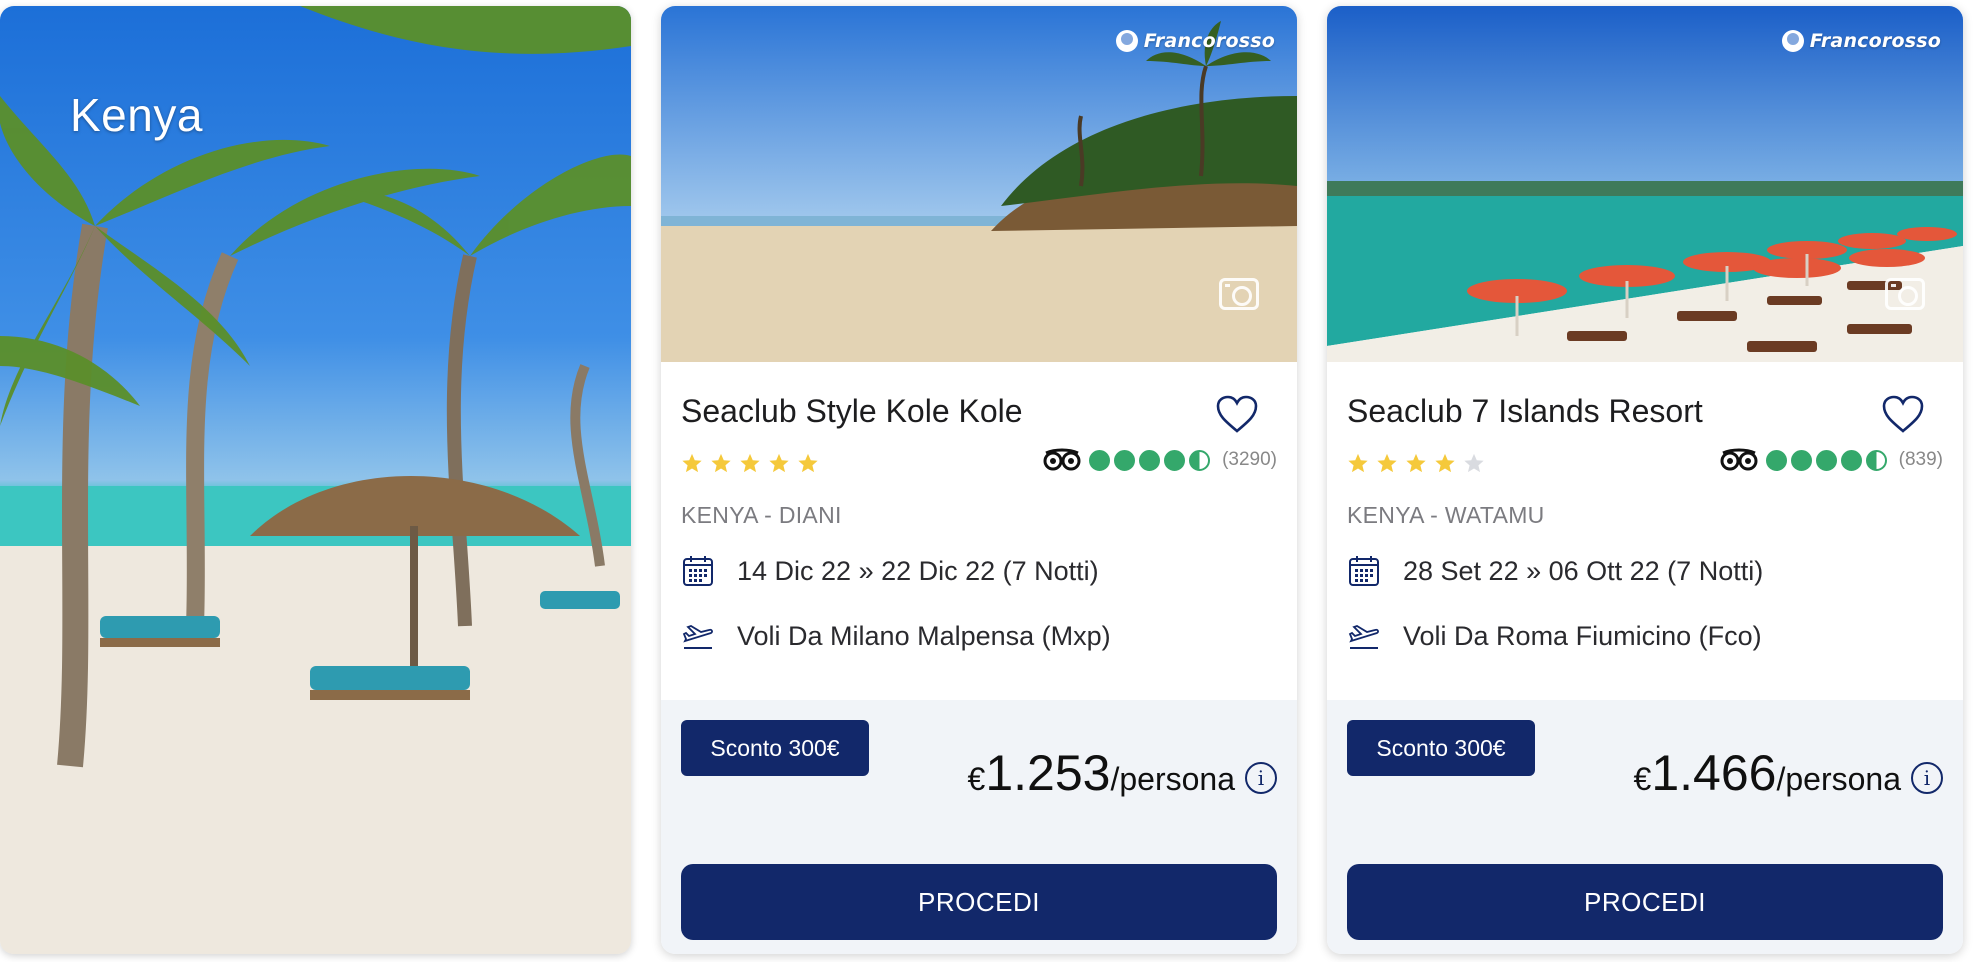 Image resolution: width=1984 pixels, height=962 pixels. What do you see at coordinates (1583, 570) in the screenshot?
I see `dates-text: 28 Set 22 » 06 Ott 22 (7 Notti)` at bounding box center [1583, 570].